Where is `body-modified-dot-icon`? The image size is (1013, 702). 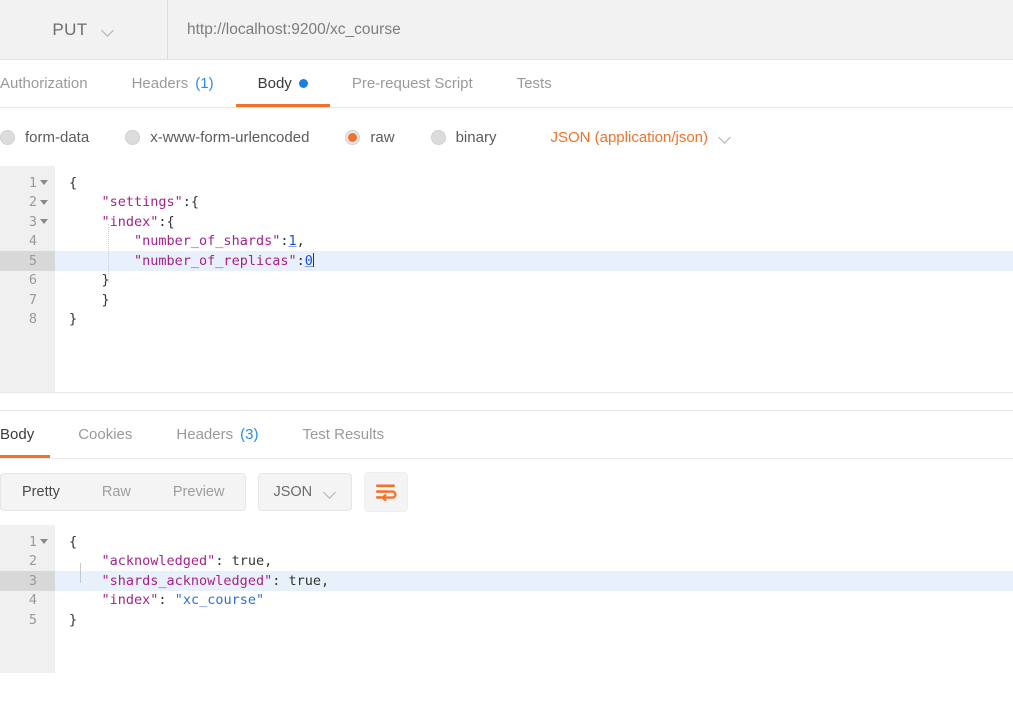 body-modified-dot-icon is located at coordinates (303, 83).